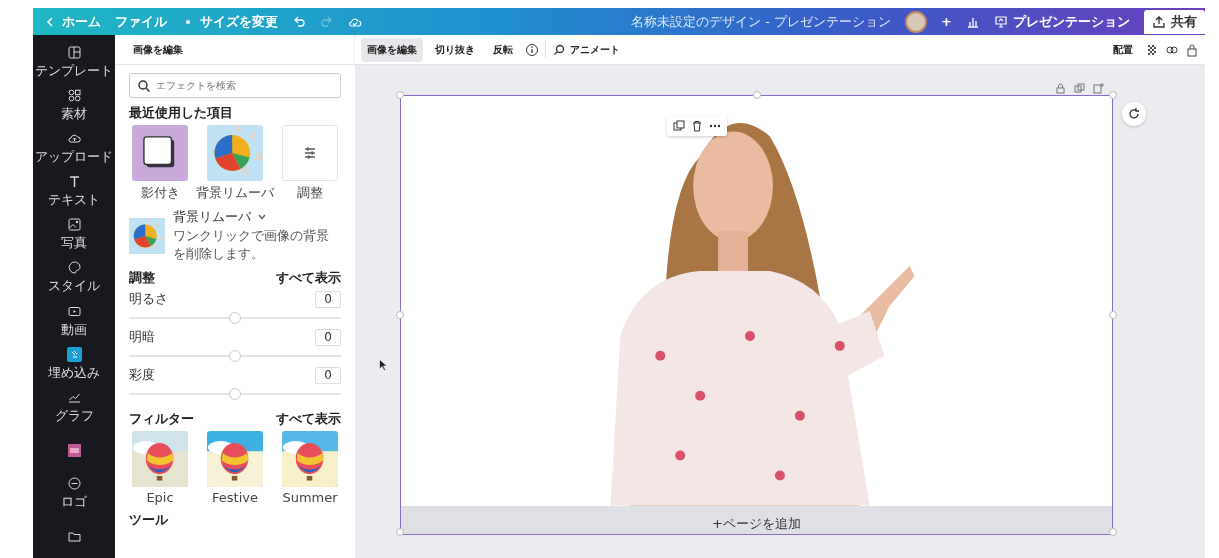 The width and height of the screenshot is (1219, 558). I want to click on animate-button: アニメート, so click(586, 49).